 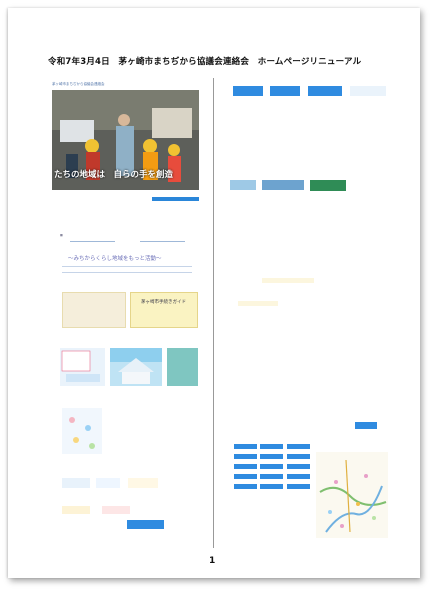 What do you see at coordinates (212, 561) in the screenshot?
I see `page-number: 1` at bounding box center [212, 561].